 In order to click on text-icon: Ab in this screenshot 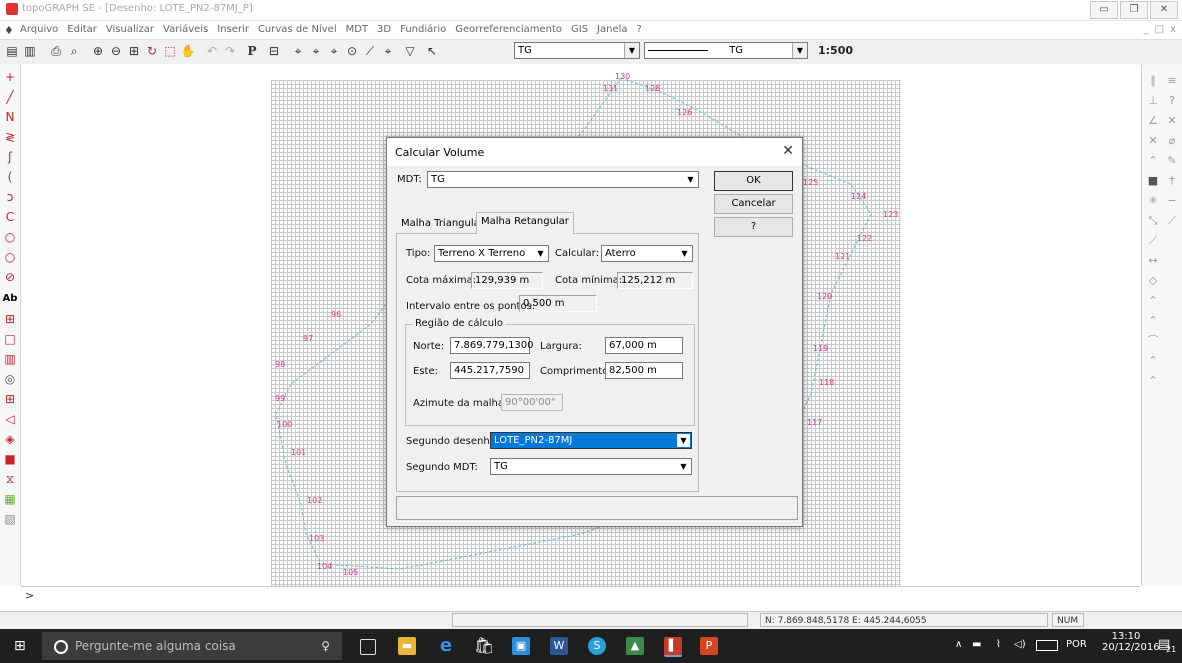, I will do `click(10, 299)`.